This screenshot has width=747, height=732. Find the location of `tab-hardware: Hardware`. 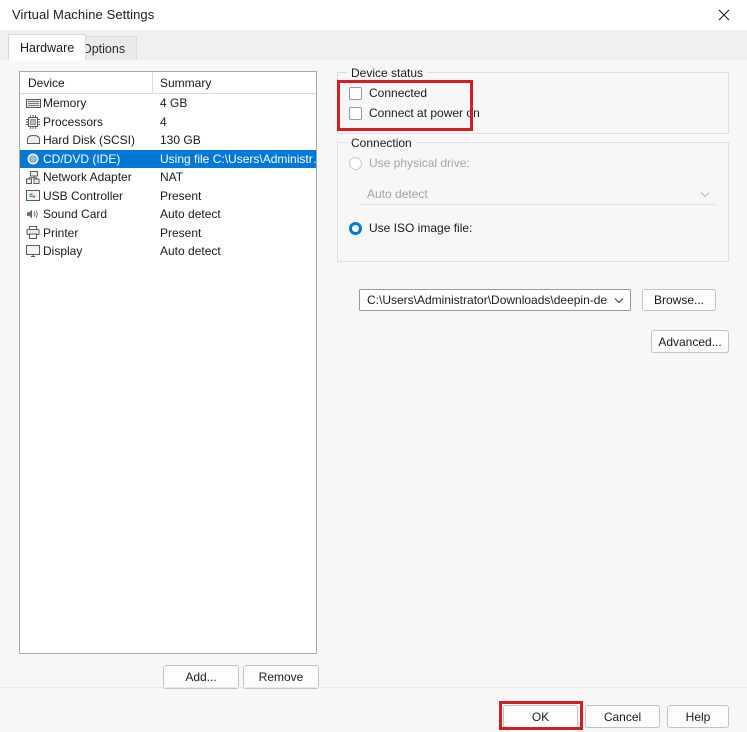

tab-hardware: Hardware is located at coordinates (47, 47).